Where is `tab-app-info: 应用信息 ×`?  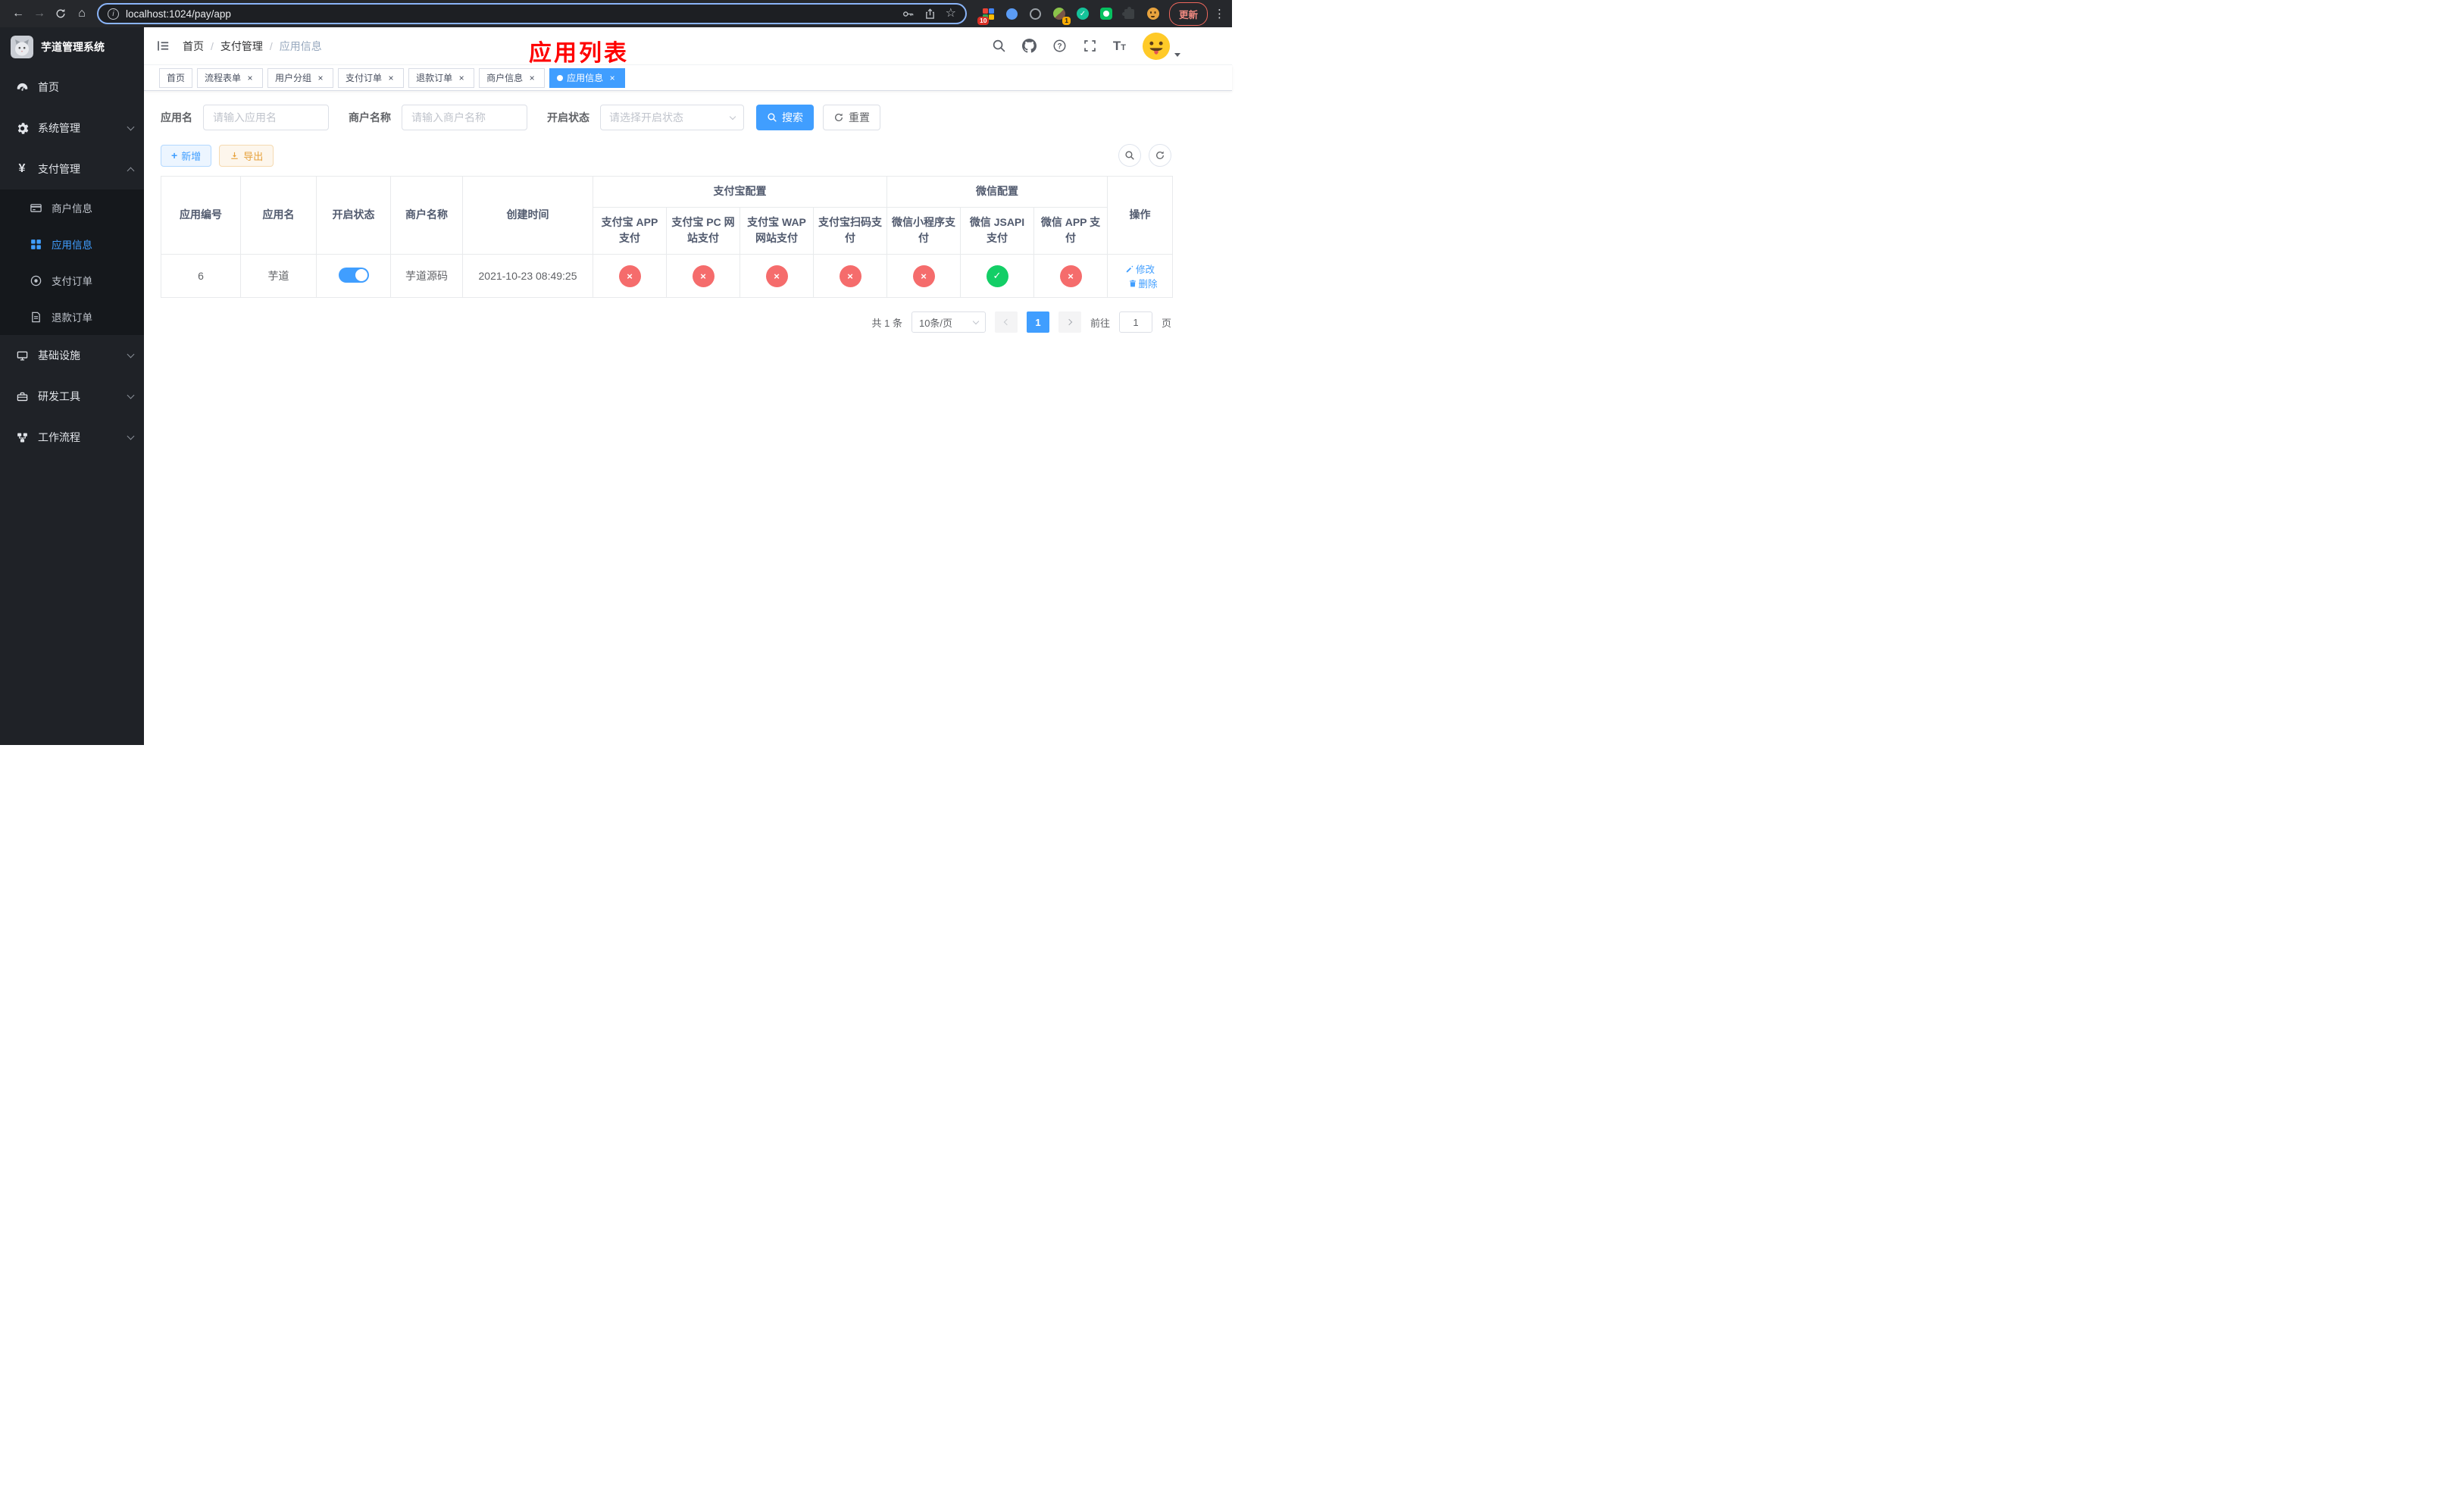 tab-app-info: 应用信息 × is located at coordinates (587, 77).